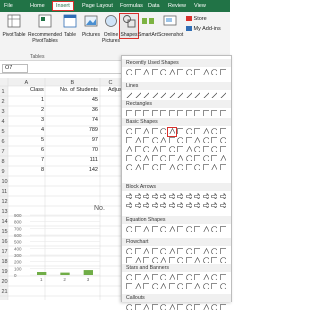 This screenshot has width=320, height=310. I want to click on cell-students: 97, so click(88, 140).